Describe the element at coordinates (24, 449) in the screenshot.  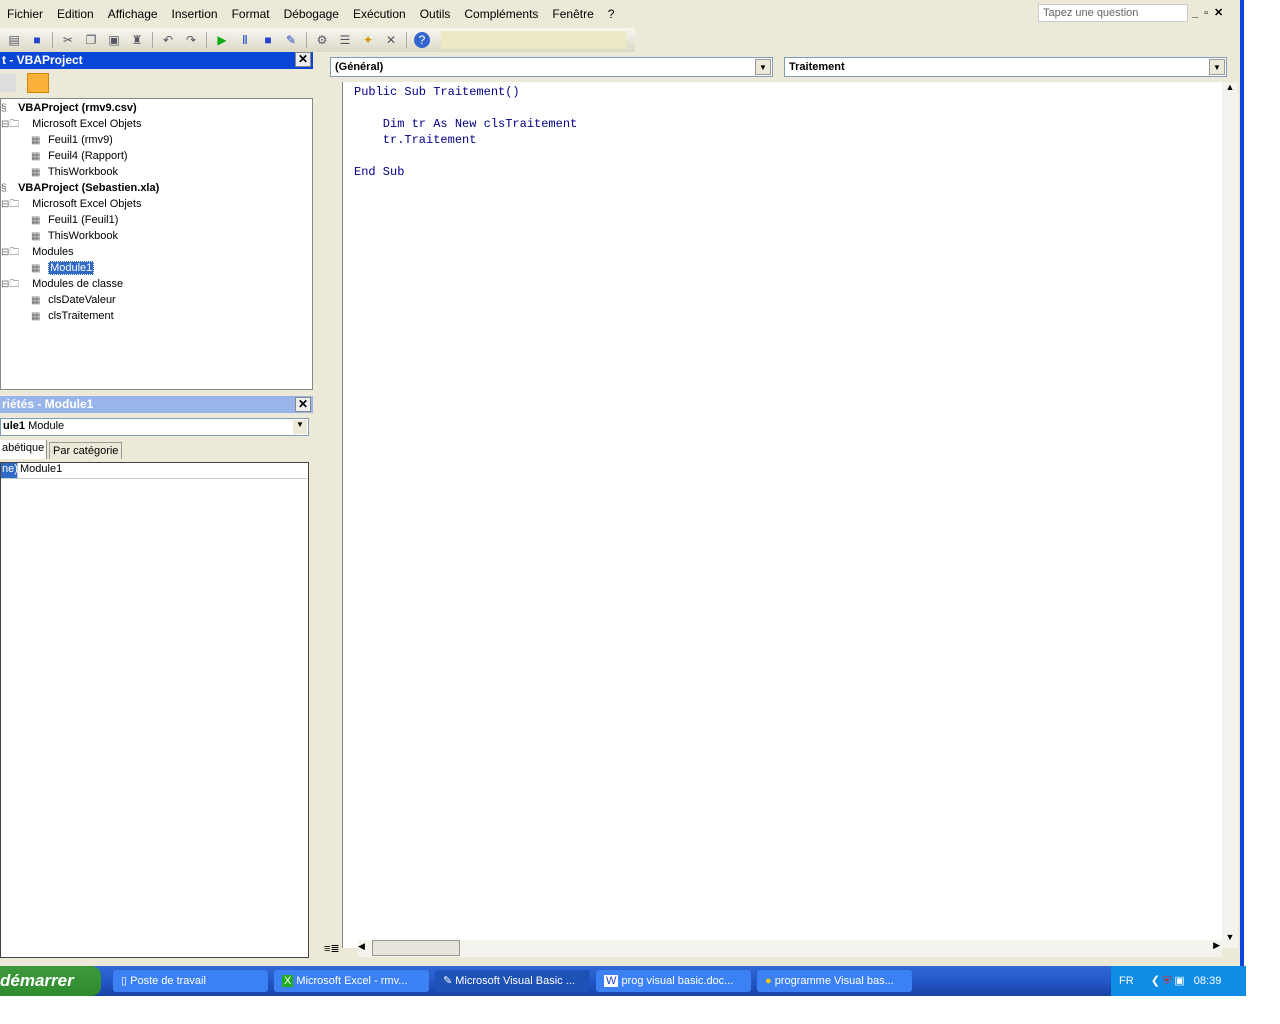
I see `tab-alphabetique: abétique` at that location.